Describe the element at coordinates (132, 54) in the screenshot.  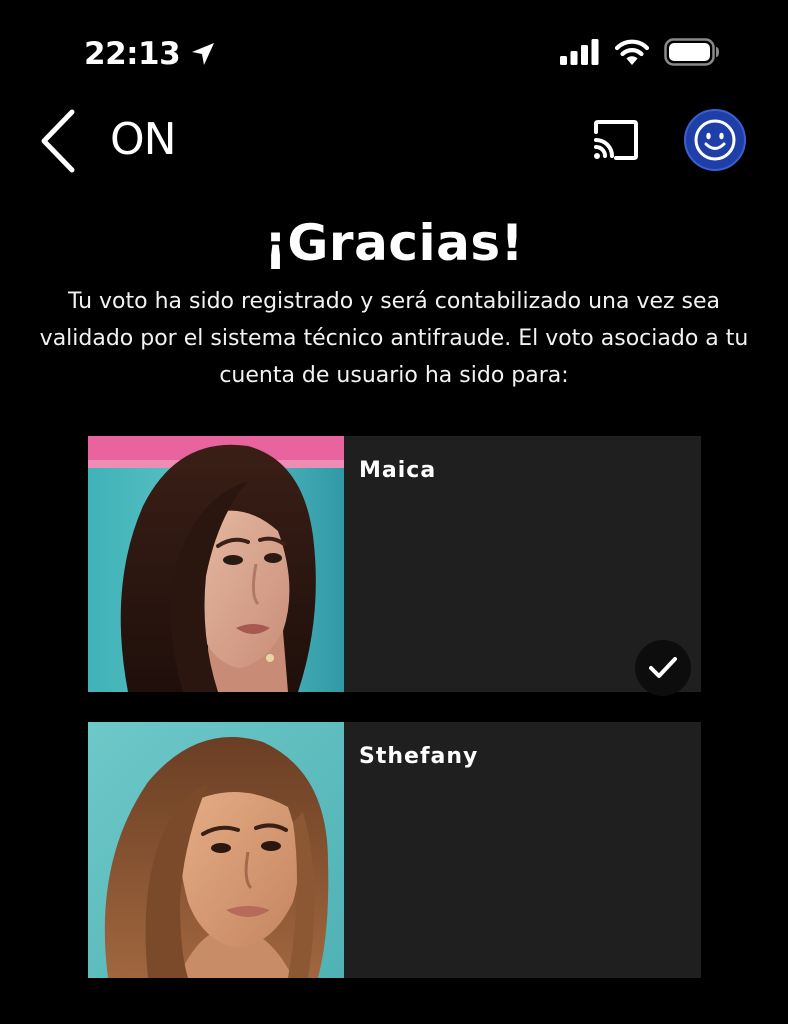
I see `status-time: 22:13` at that location.